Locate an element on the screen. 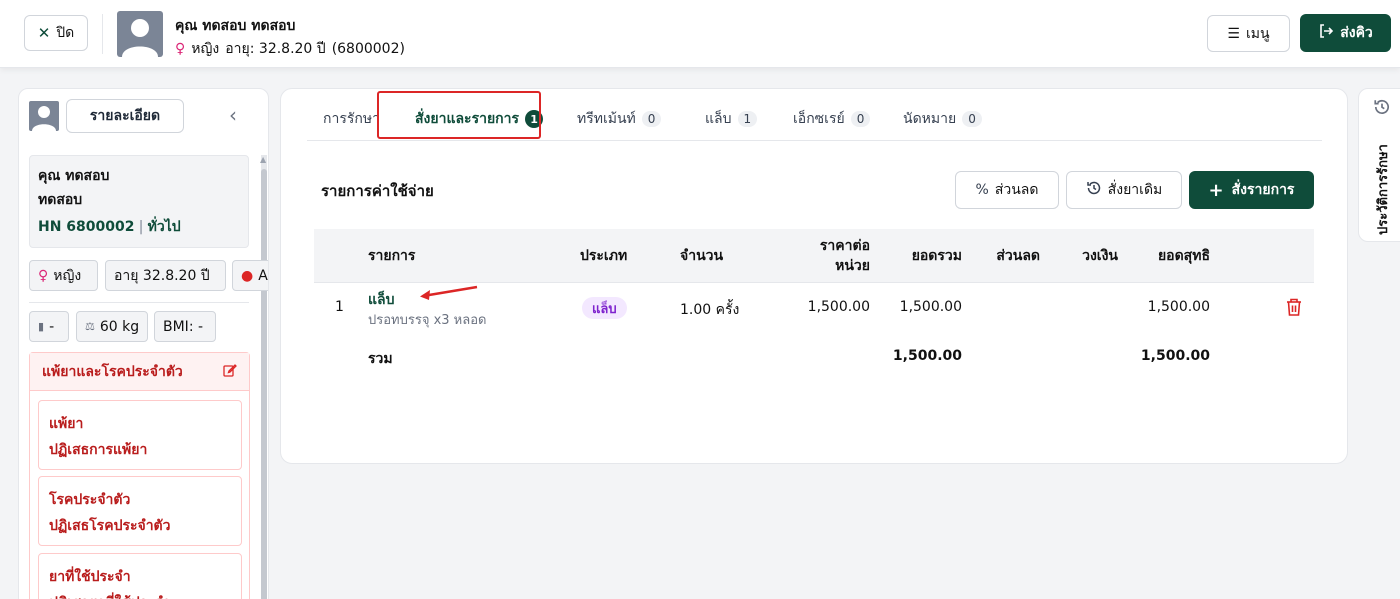 This screenshot has width=1400, height=599. active-tab-highlight is located at coordinates (459, 115).